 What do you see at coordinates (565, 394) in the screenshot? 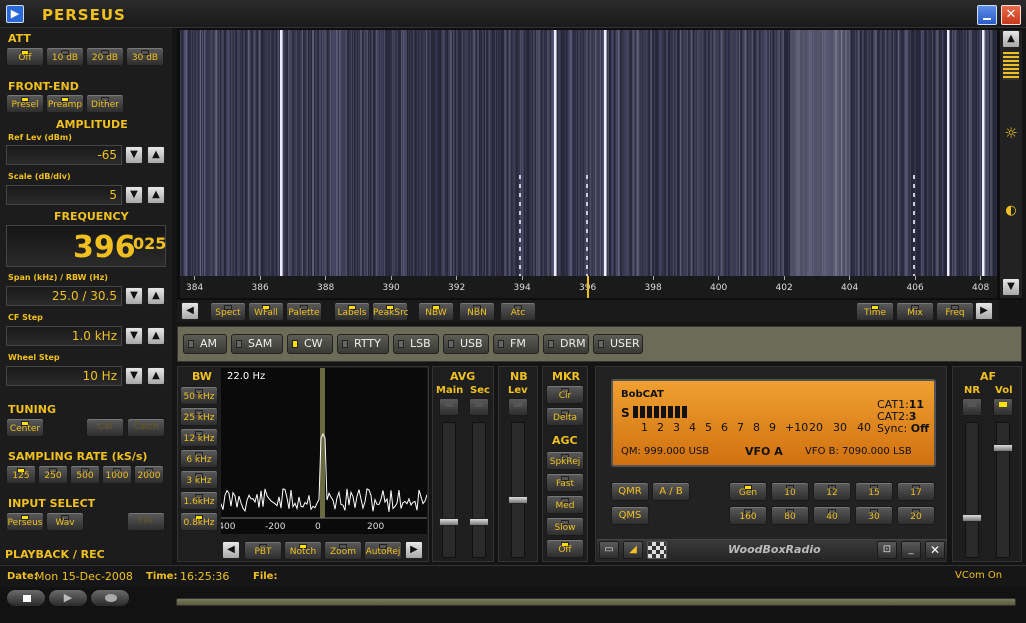
I see `mkr-clr-button: Clr` at bounding box center [565, 394].